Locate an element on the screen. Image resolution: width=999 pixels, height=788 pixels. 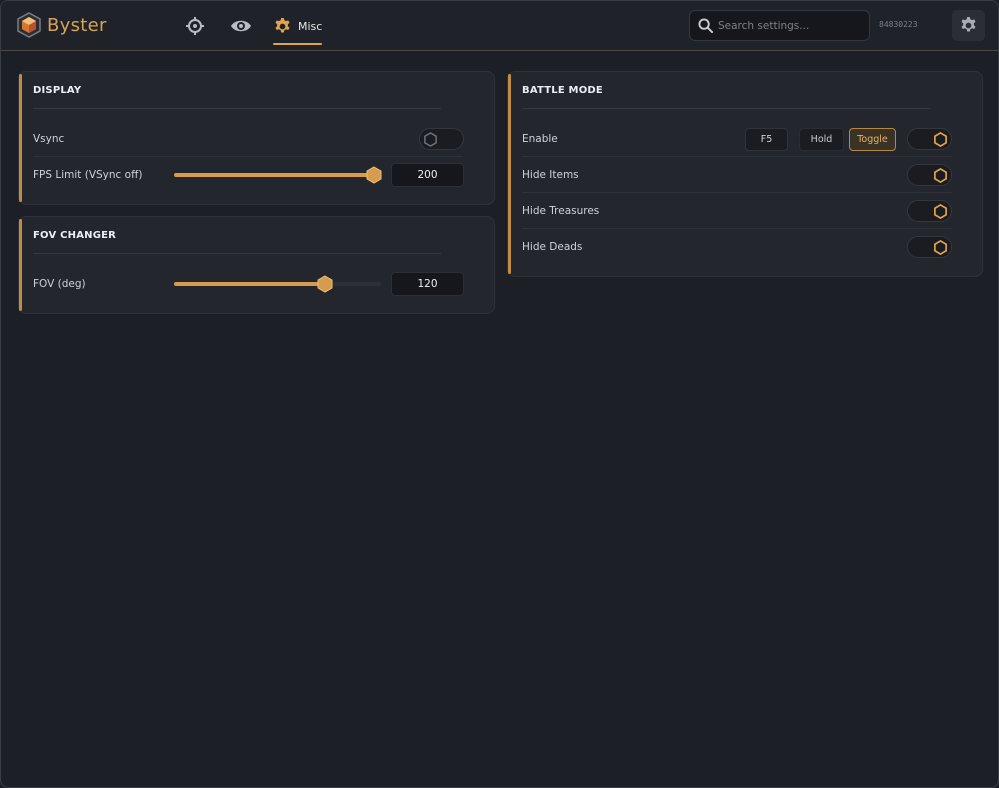
tab-misc-label: Misc is located at coordinates (310, 26).